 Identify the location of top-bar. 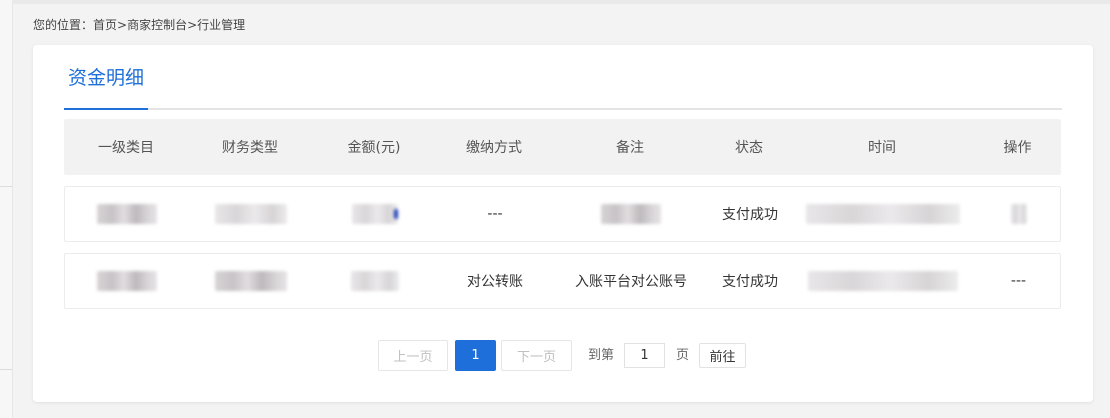
(561, 2).